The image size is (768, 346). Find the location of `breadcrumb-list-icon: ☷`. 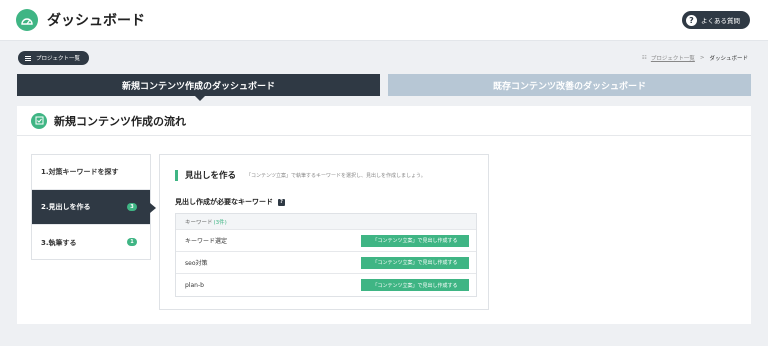

breadcrumb-list-icon: ☷ is located at coordinates (644, 58).